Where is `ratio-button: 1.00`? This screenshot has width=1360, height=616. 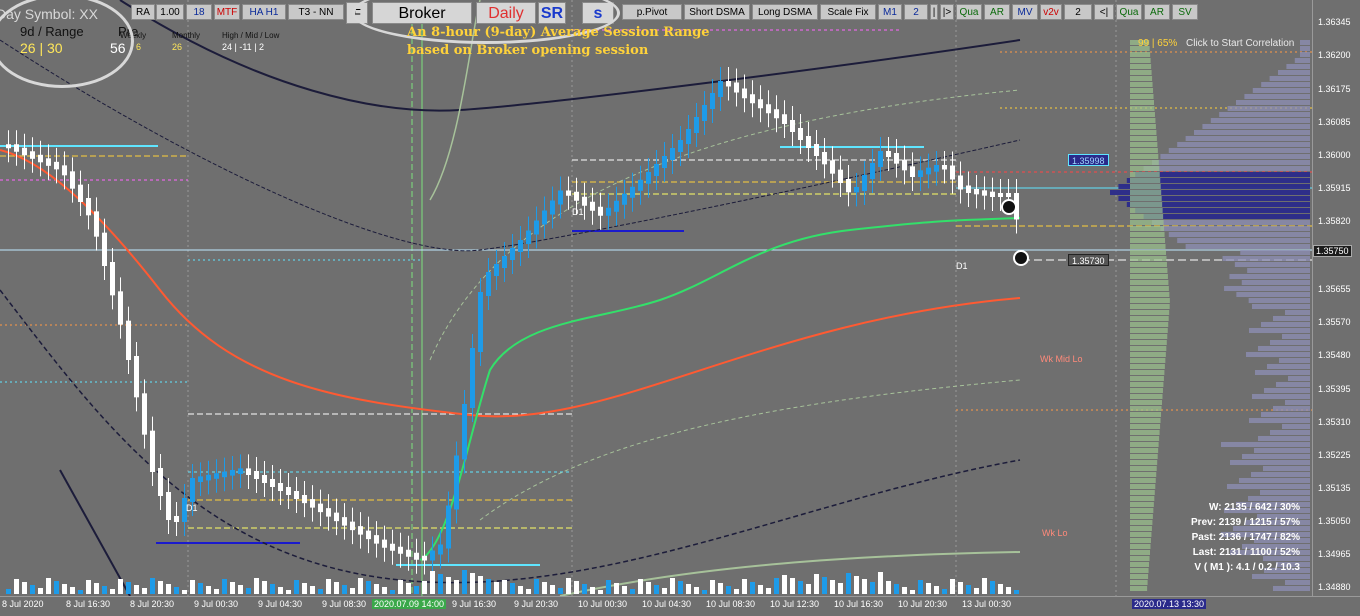
ratio-button: 1.00 is located at coordinates (170, 12).